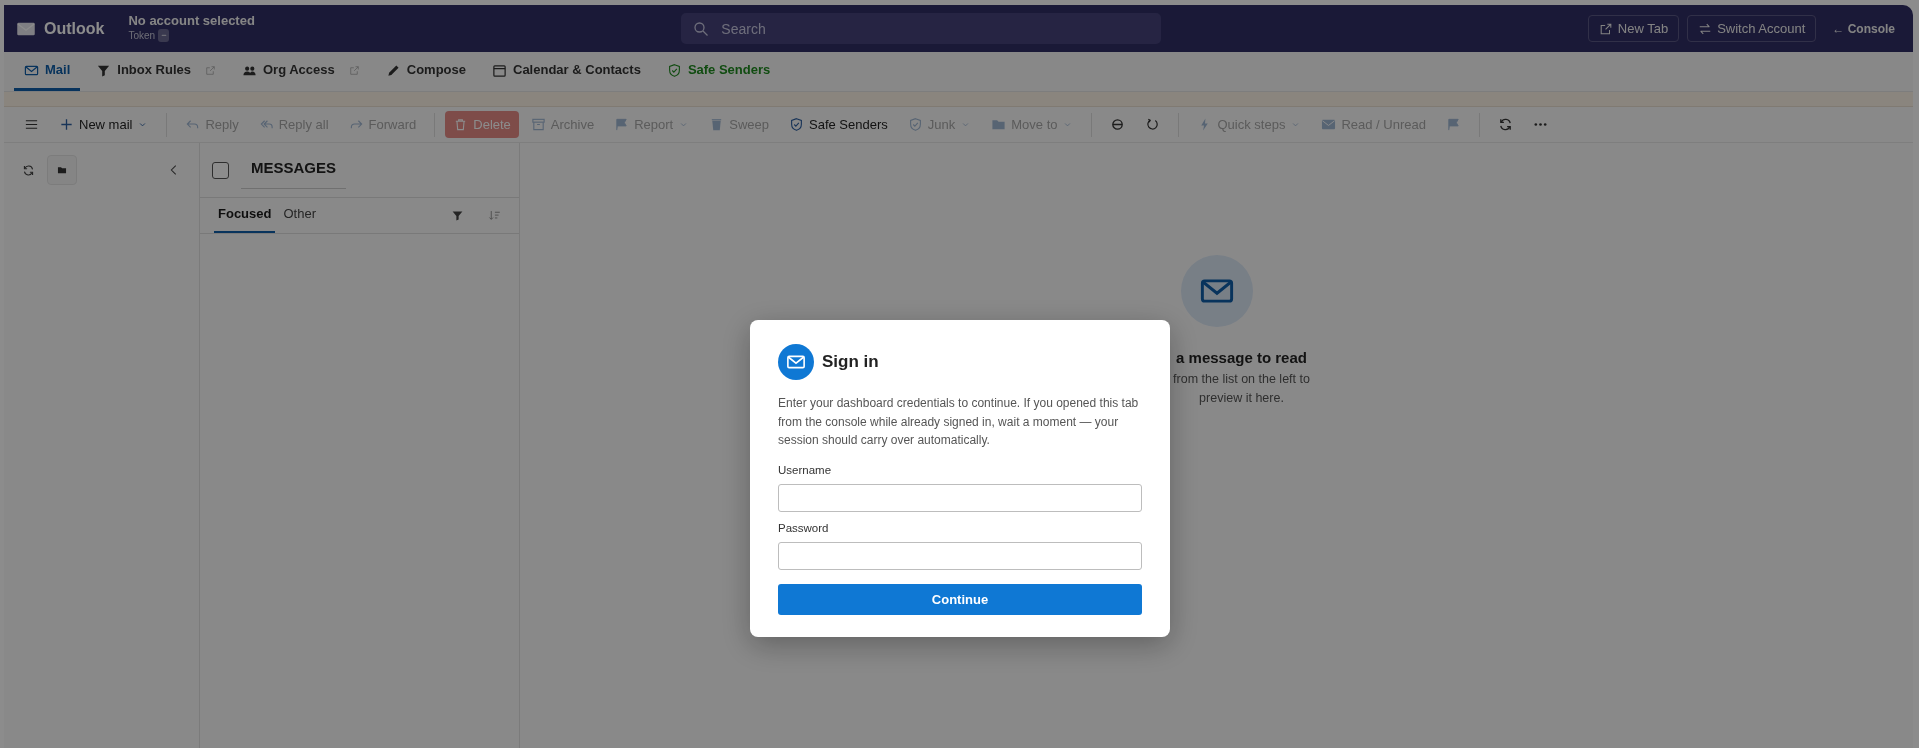 Image resolution: width=1919 pixels, height=748 pixels. I want to click on plus-icon, so click(66, 124).